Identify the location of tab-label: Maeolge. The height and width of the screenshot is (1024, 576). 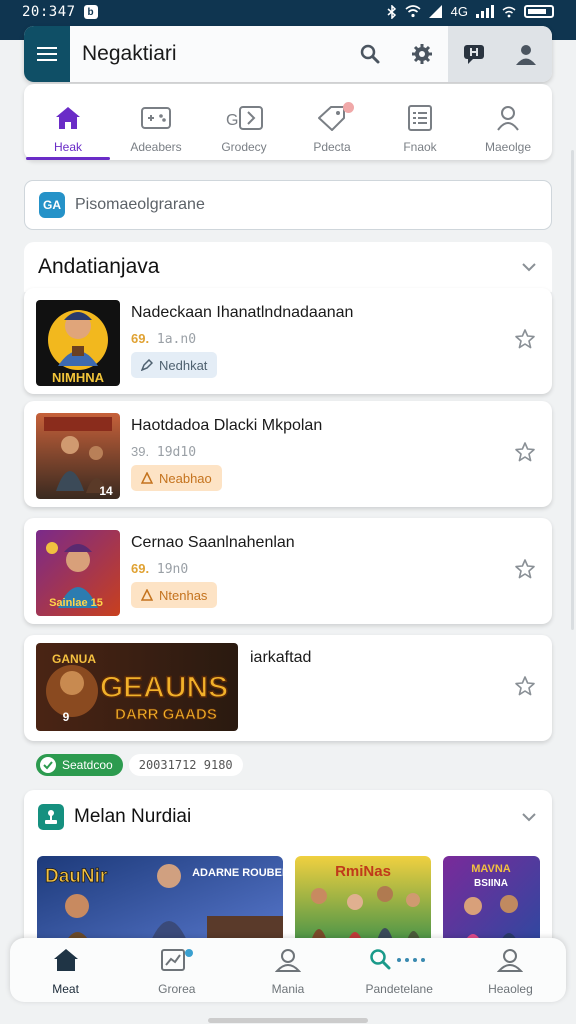
(508, 147).